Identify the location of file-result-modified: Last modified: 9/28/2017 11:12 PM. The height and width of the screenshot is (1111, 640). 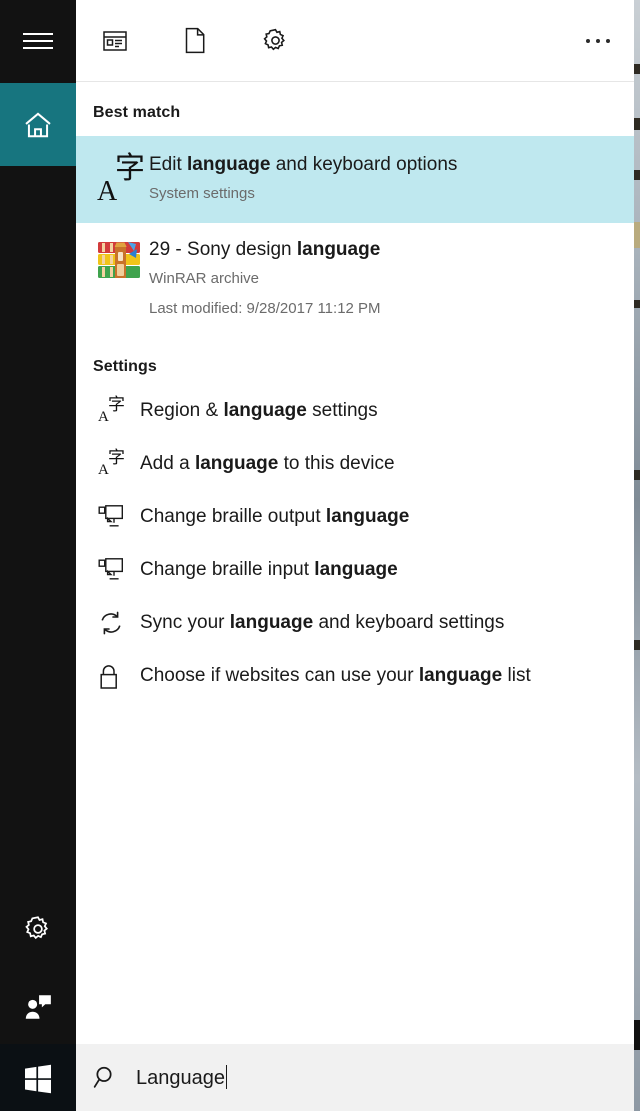
(265, 308).